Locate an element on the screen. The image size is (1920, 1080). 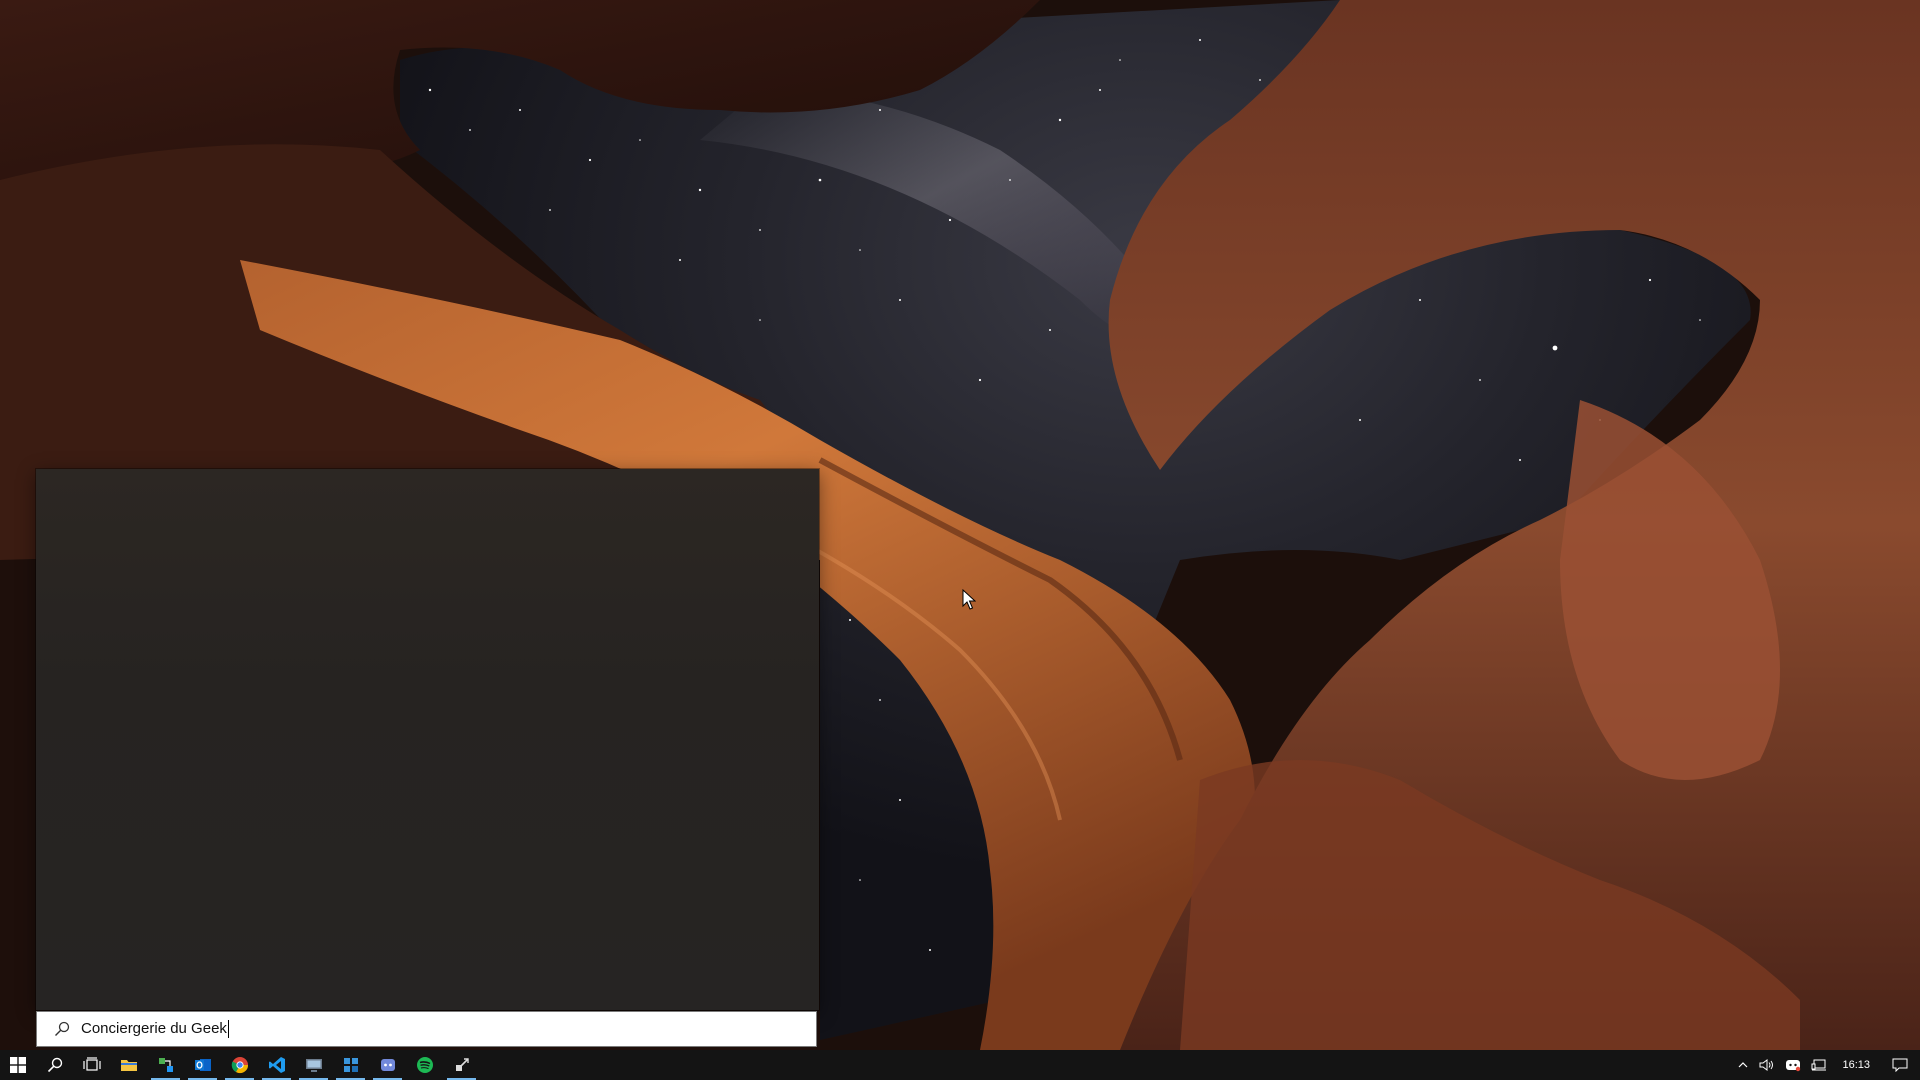
discord-tray-button is located at coordinates (1793, 1065).